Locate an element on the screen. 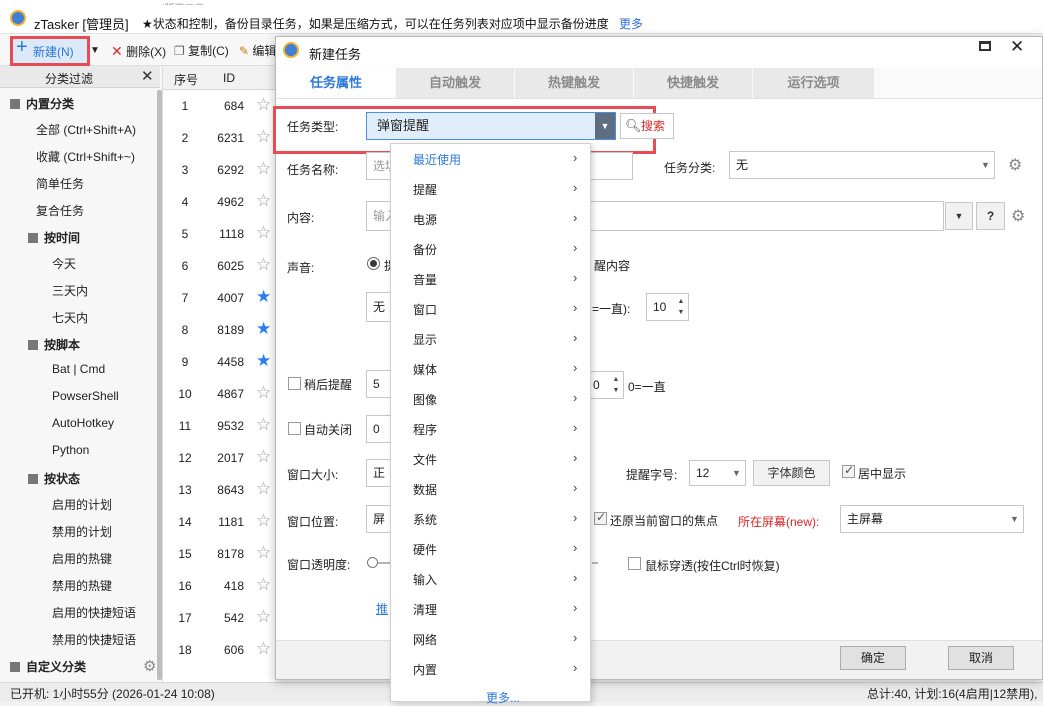 The image size is (1043, 706). snooze-spin-icon: ▲ ▼ is located at coordinates (616, 385).